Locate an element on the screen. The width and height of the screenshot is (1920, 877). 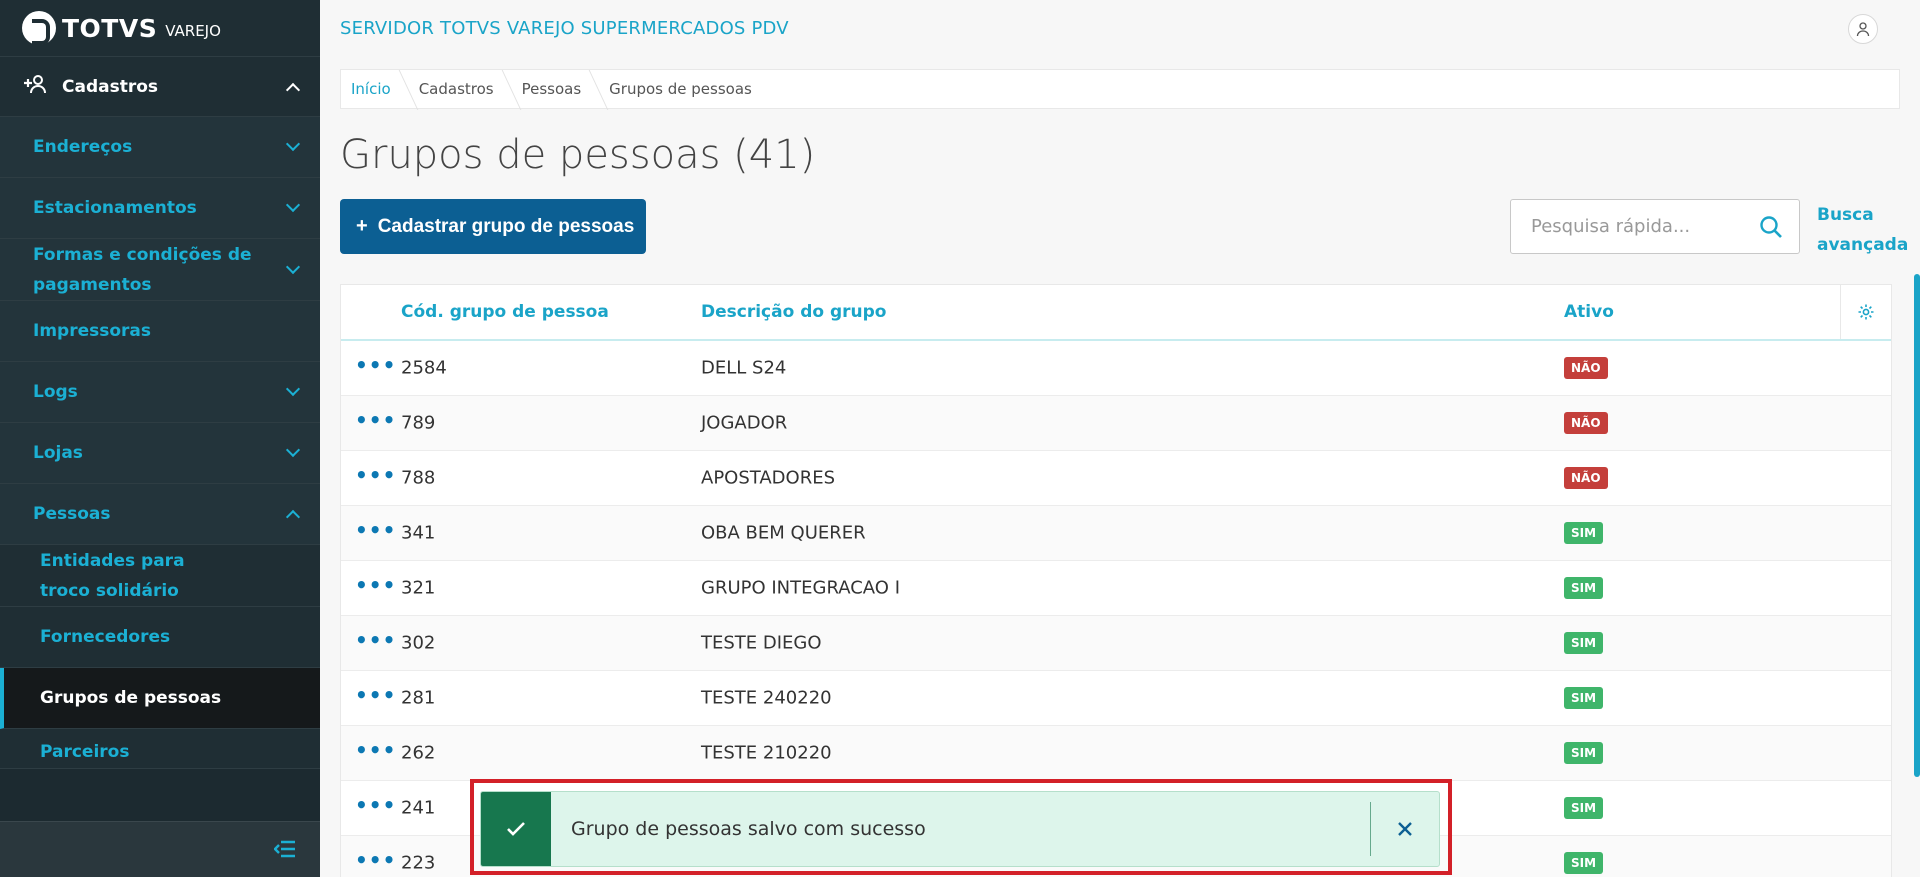
cell-code: 223 is located at coordinates (418, 863).